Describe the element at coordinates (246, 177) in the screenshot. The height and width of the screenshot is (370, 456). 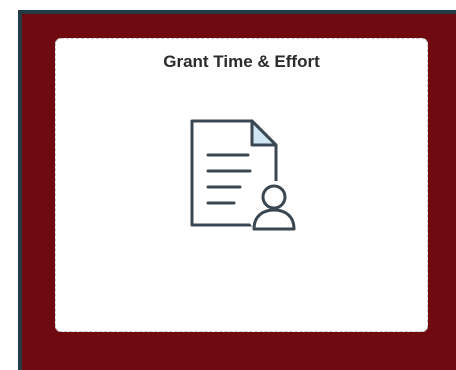
I see `document-person-icon` at that location.